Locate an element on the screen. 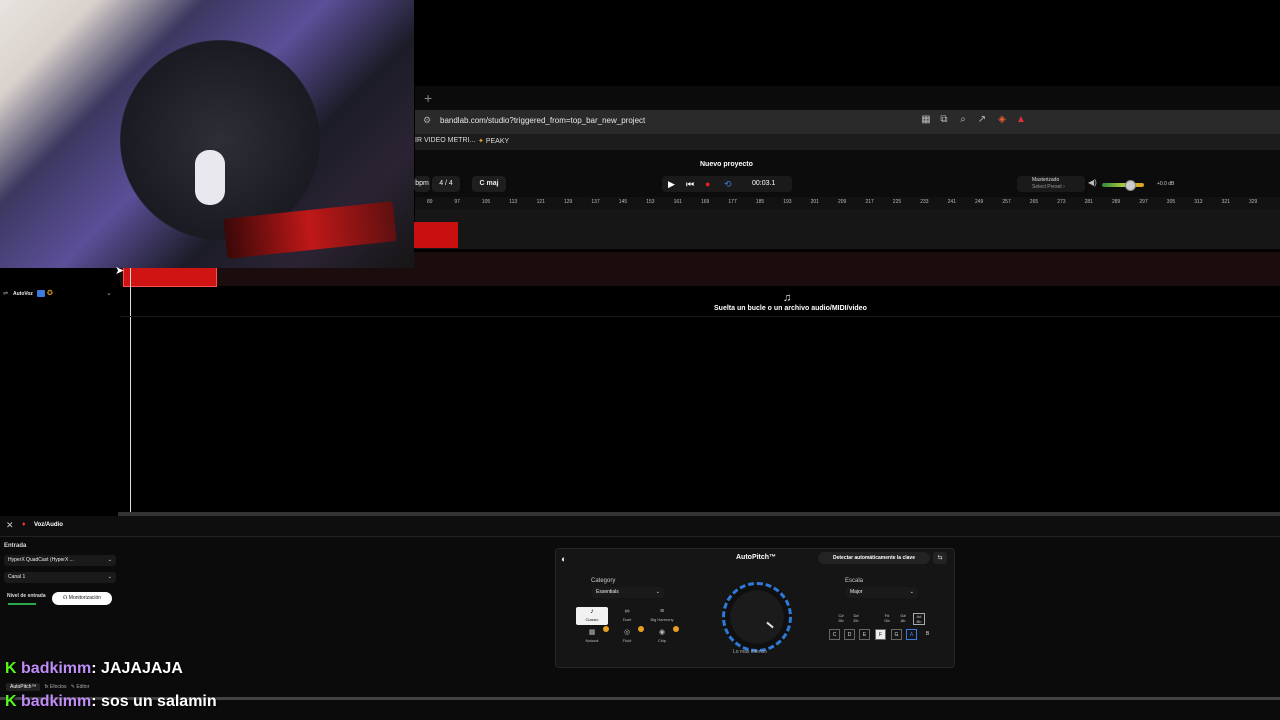 This screenshot has height=720, width=1280. brave-rewards-icon: ▲ is located at coordinates (1021, 119).